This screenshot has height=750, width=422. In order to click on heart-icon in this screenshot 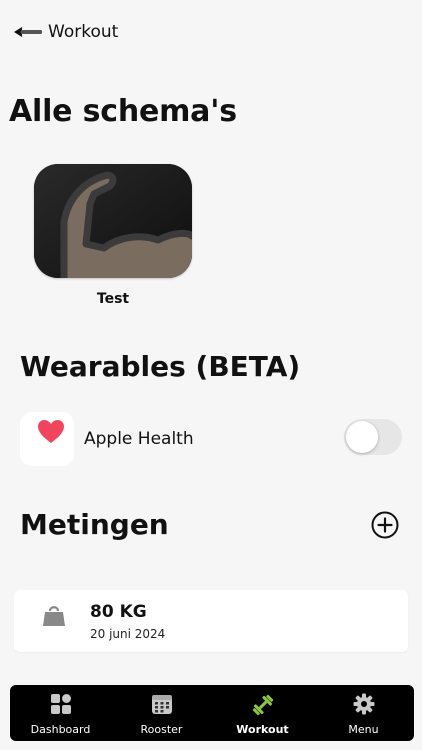, I will do `click(51, 431)`.